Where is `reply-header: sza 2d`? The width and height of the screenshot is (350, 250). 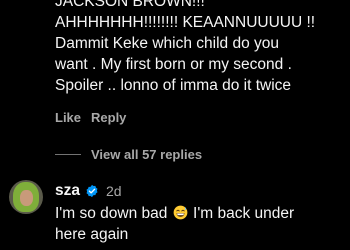 reply-header: sza 2d is located at coordinates (88, 191).